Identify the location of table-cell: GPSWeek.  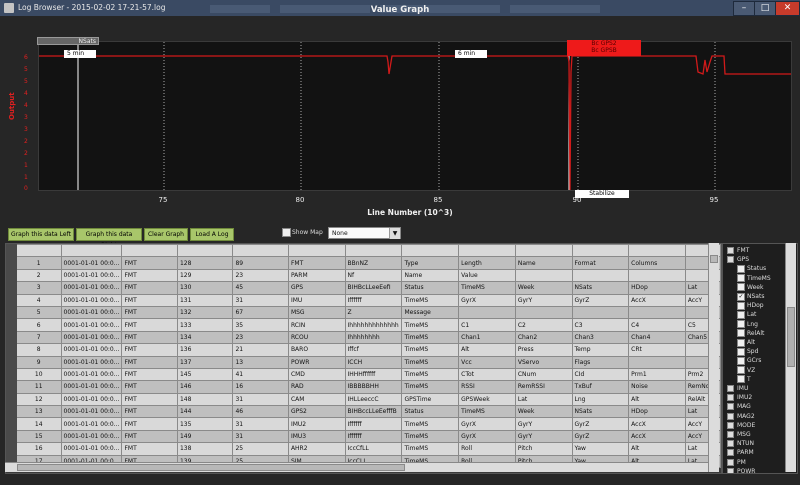
(487, 399).